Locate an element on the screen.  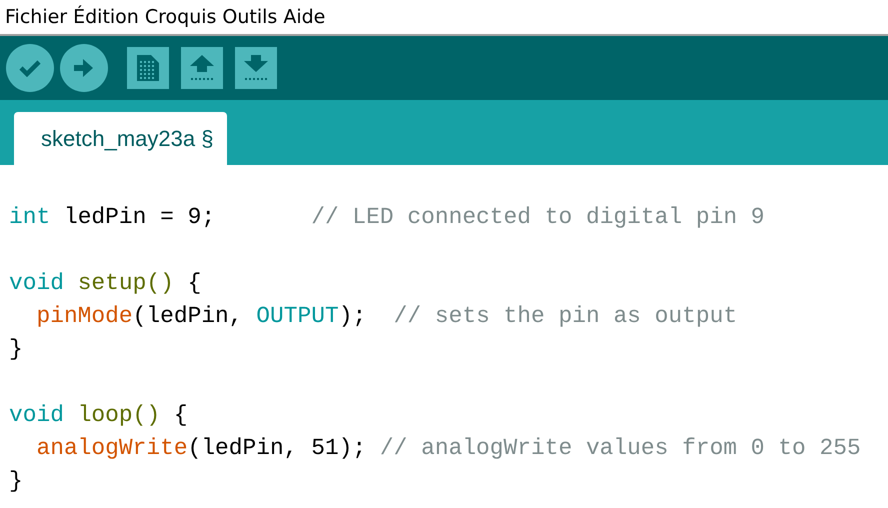
down-arrow-icon is located at coordinates (256, 68).